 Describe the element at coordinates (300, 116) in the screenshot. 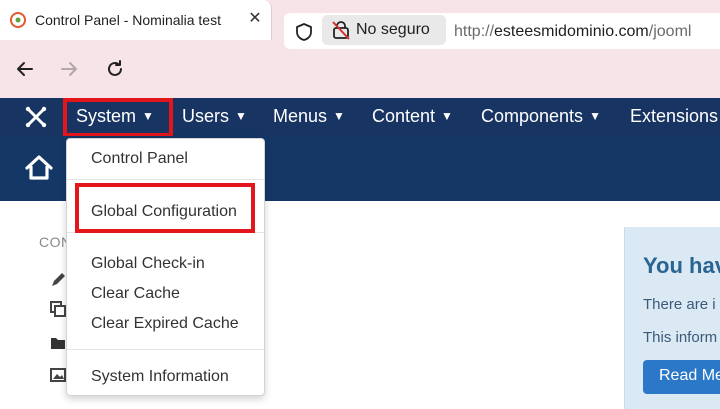

I see `menu-menus-label: Menus` at that location.